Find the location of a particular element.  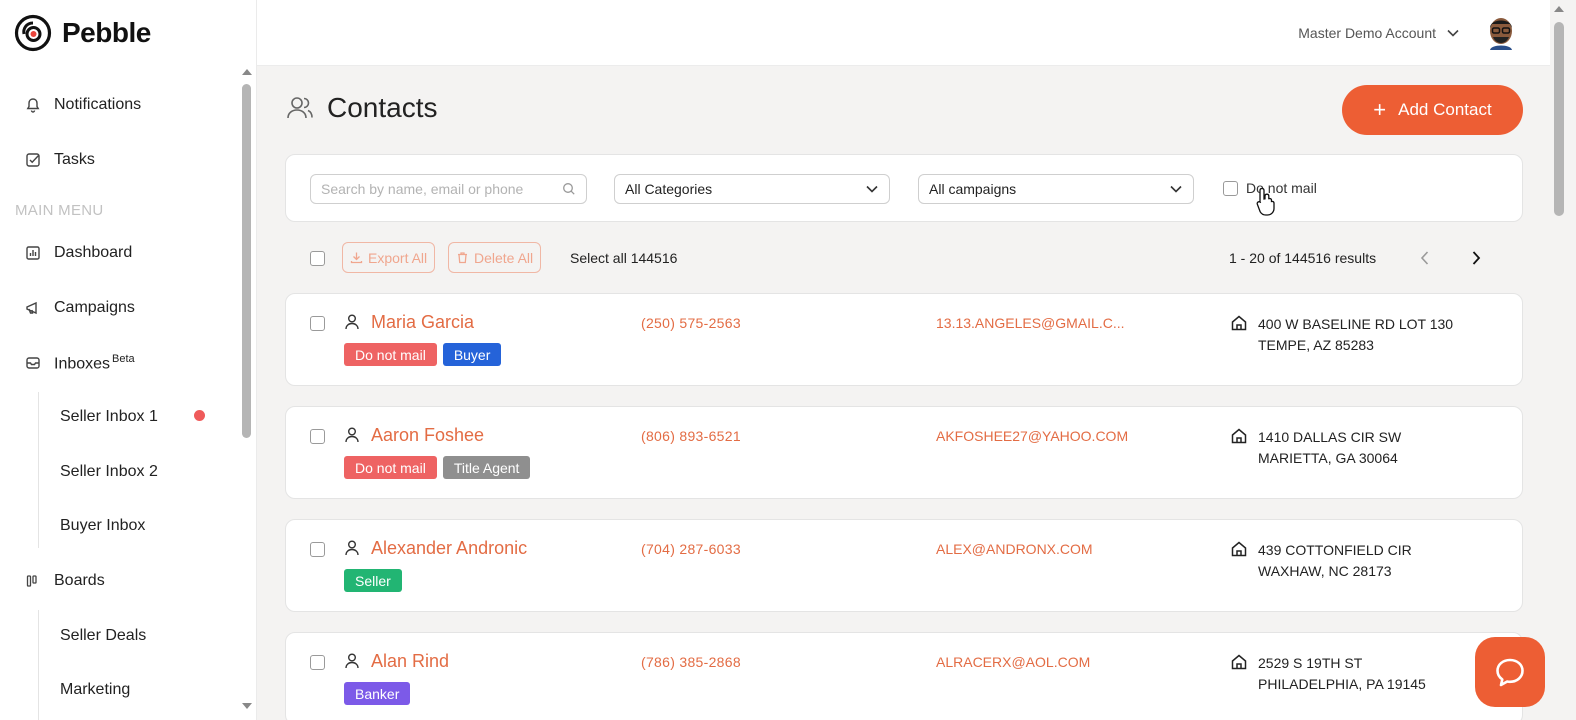

delete-all-button: Delete All is located at coordinates (495, 257).